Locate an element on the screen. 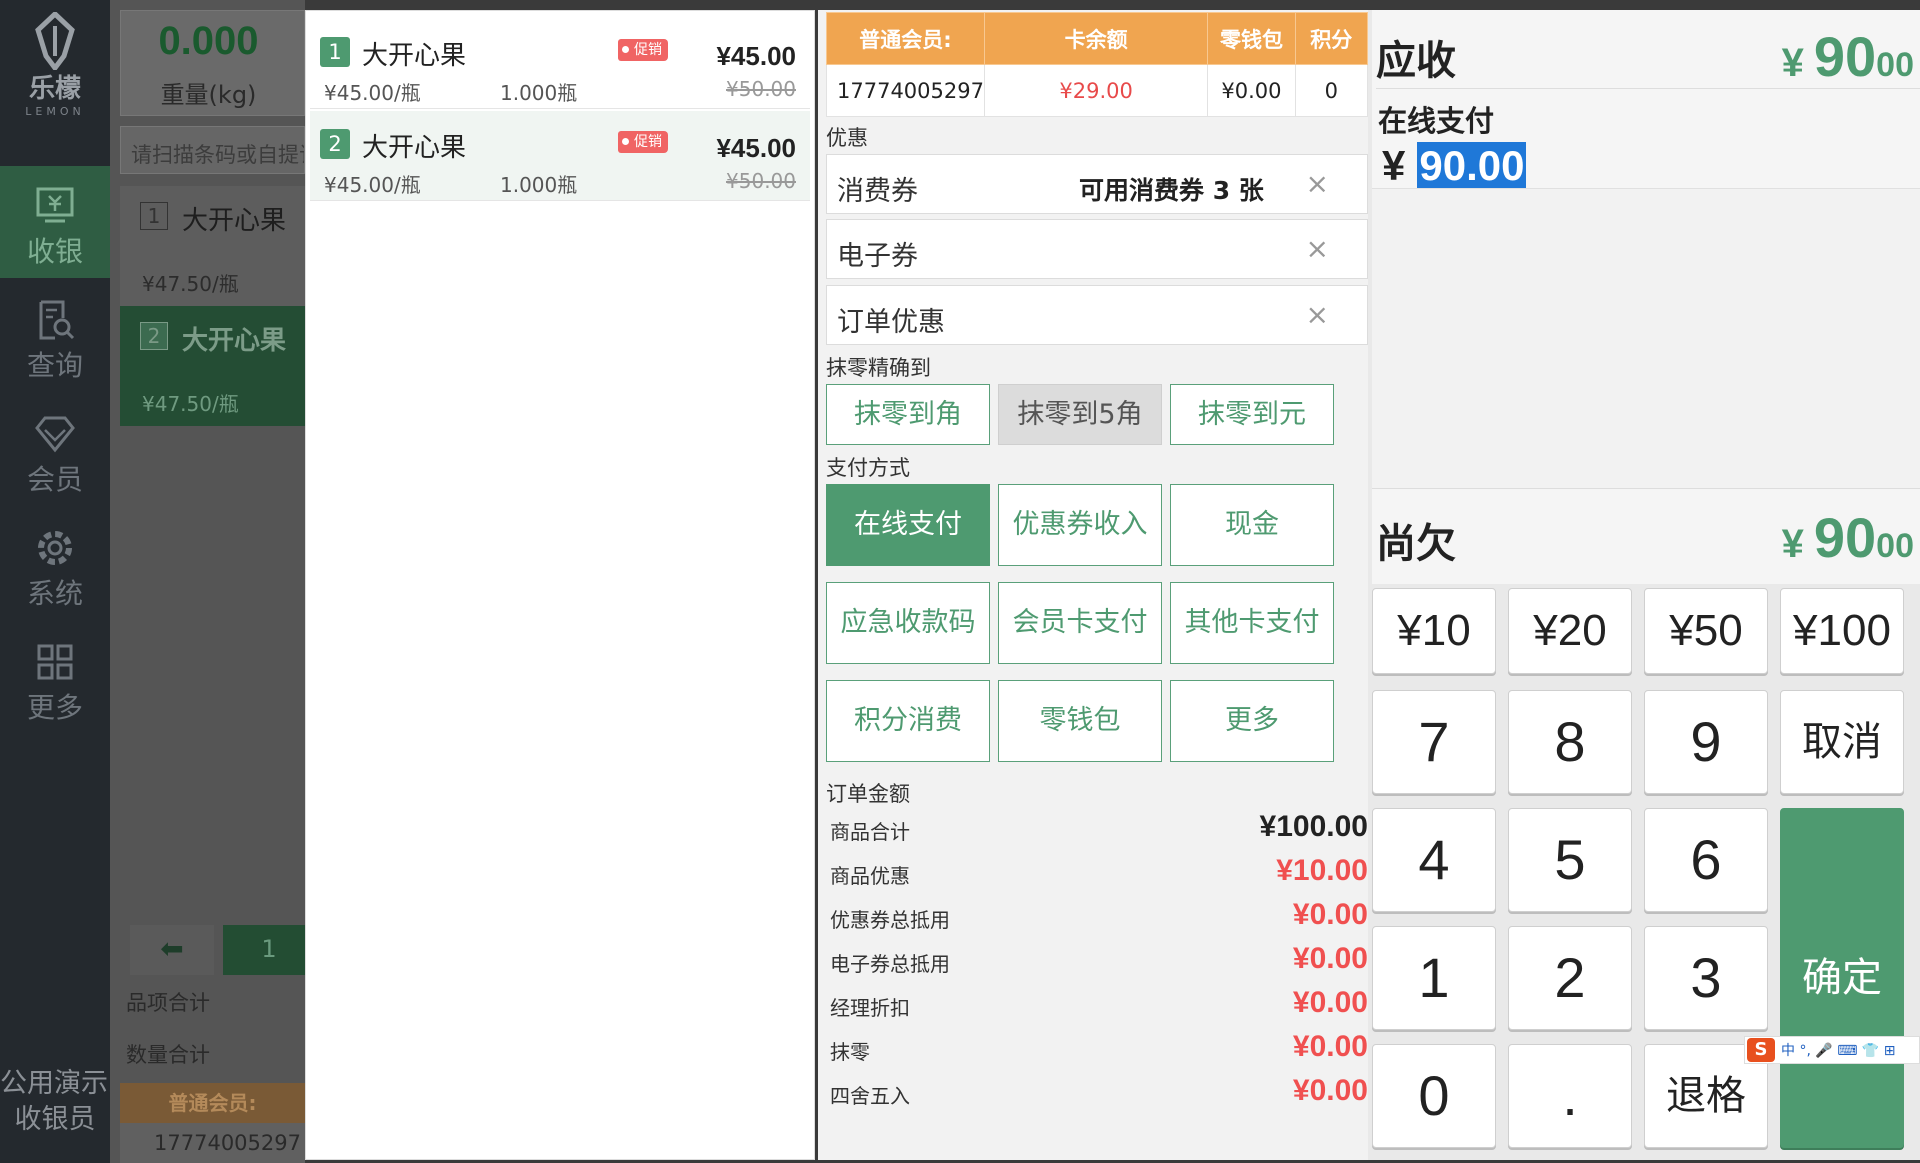 This screenshot has height=1163, width=1920. sogou-ime-icon: S is located at coordinates (1761, 1050).